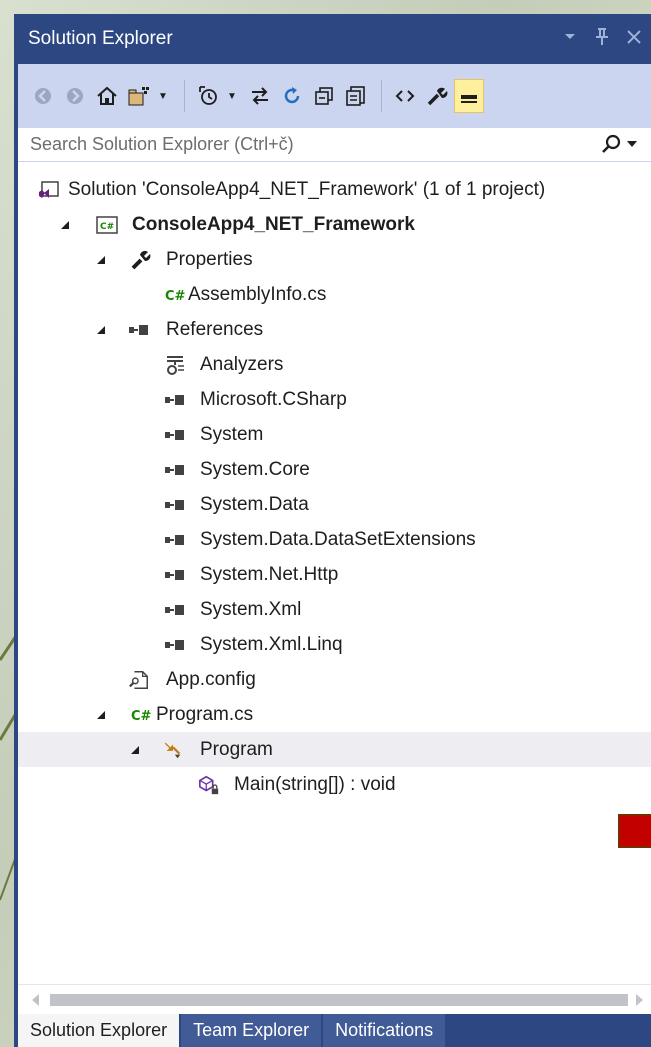 The image size is (651, 1047). What do you see at coordinates (338, 539) in the screenshot?
I see `tree-item-label: System.Data.DataSetExtensions` at bounding box center [338, 539].